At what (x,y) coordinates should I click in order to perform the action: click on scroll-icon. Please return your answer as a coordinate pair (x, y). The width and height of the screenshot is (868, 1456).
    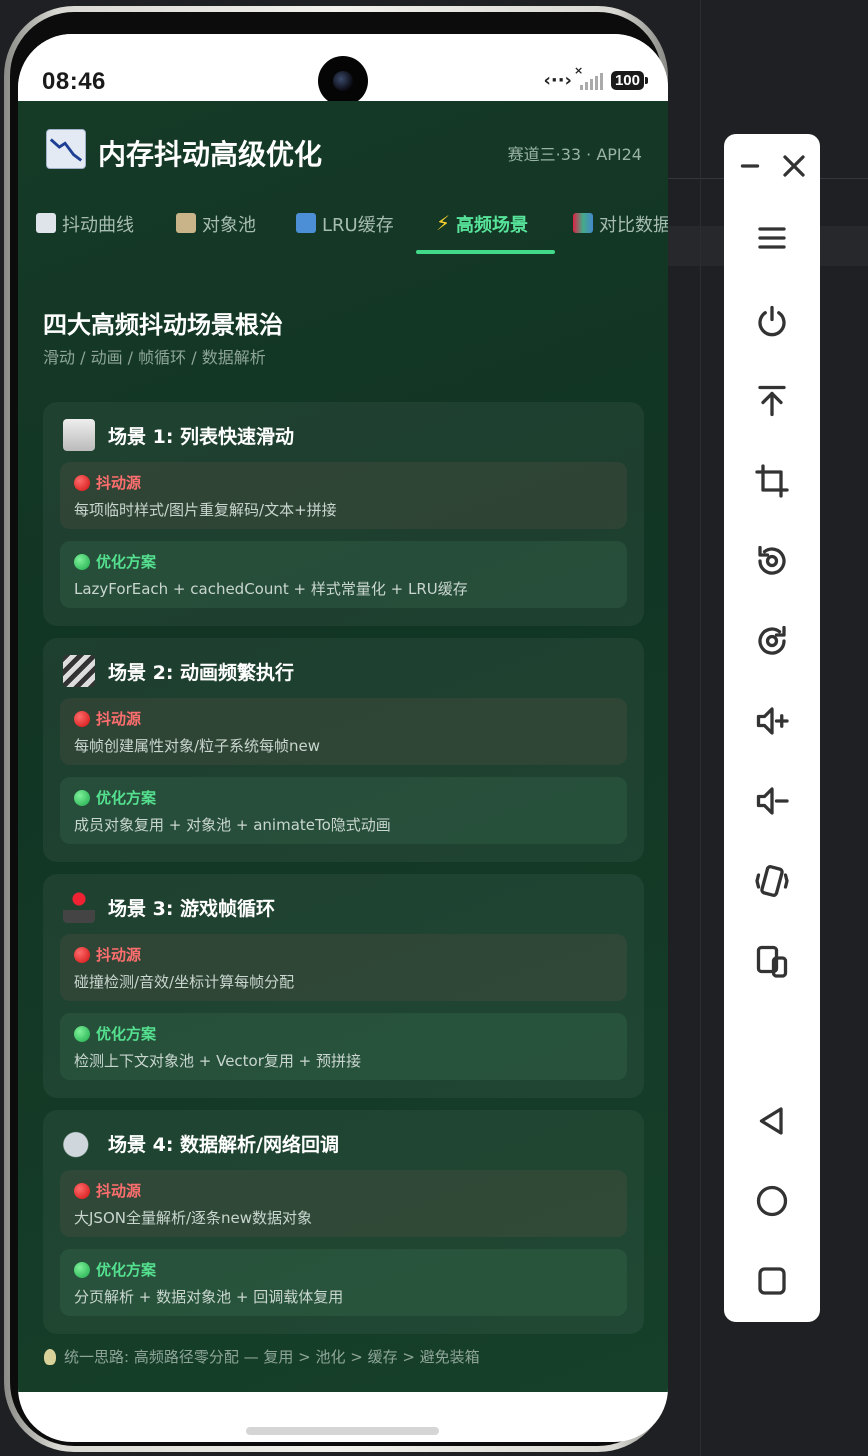
    Looking at the image, I should click on (79, 435).